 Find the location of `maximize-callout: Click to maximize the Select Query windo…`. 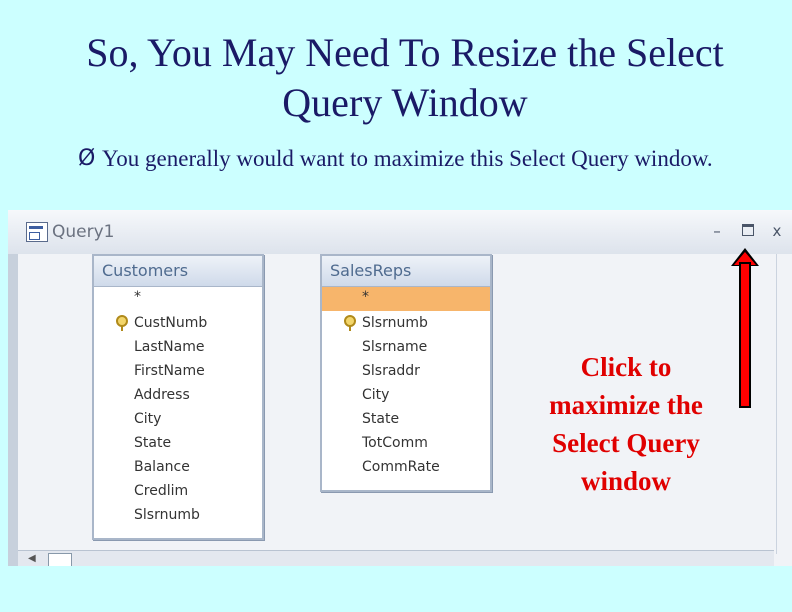

maximize-callout: Click to maximize the Select Query windo… is located at coordinates (626, 424).